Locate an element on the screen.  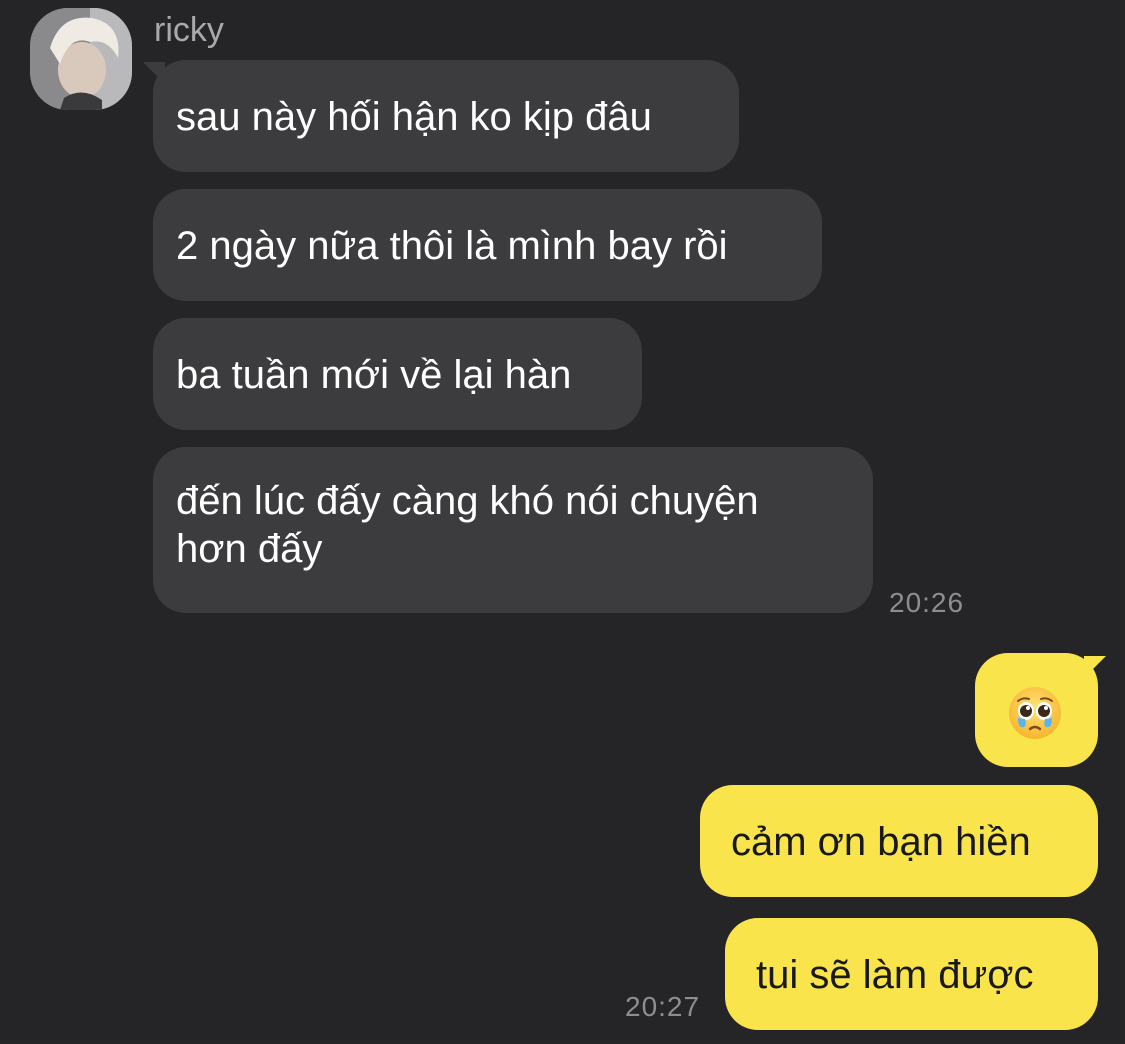
message-text-line-2: hơn đấy is located at coordinates (249, 549).